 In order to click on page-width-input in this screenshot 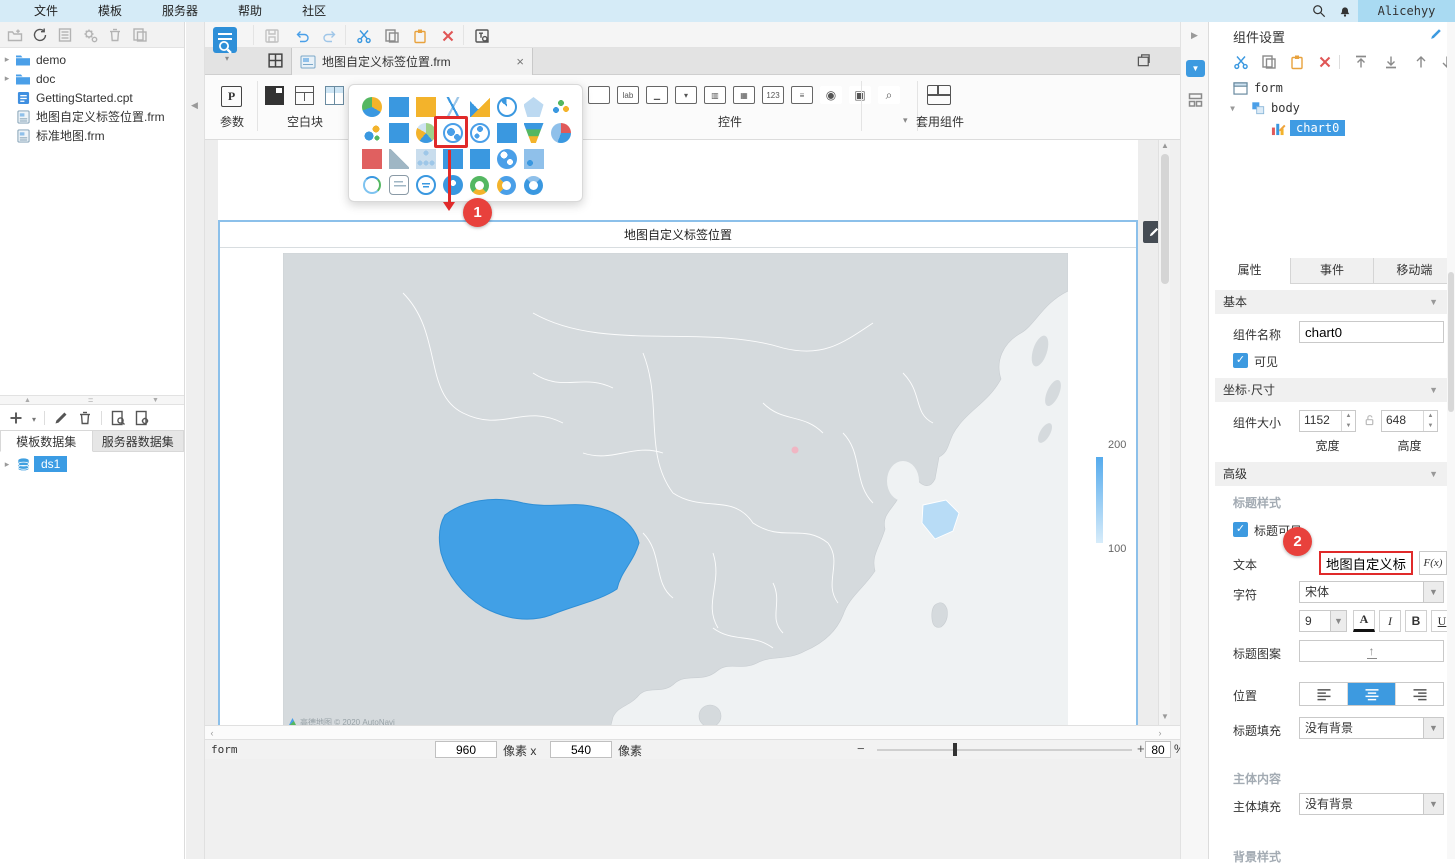, I will do `click(466, 749)`.